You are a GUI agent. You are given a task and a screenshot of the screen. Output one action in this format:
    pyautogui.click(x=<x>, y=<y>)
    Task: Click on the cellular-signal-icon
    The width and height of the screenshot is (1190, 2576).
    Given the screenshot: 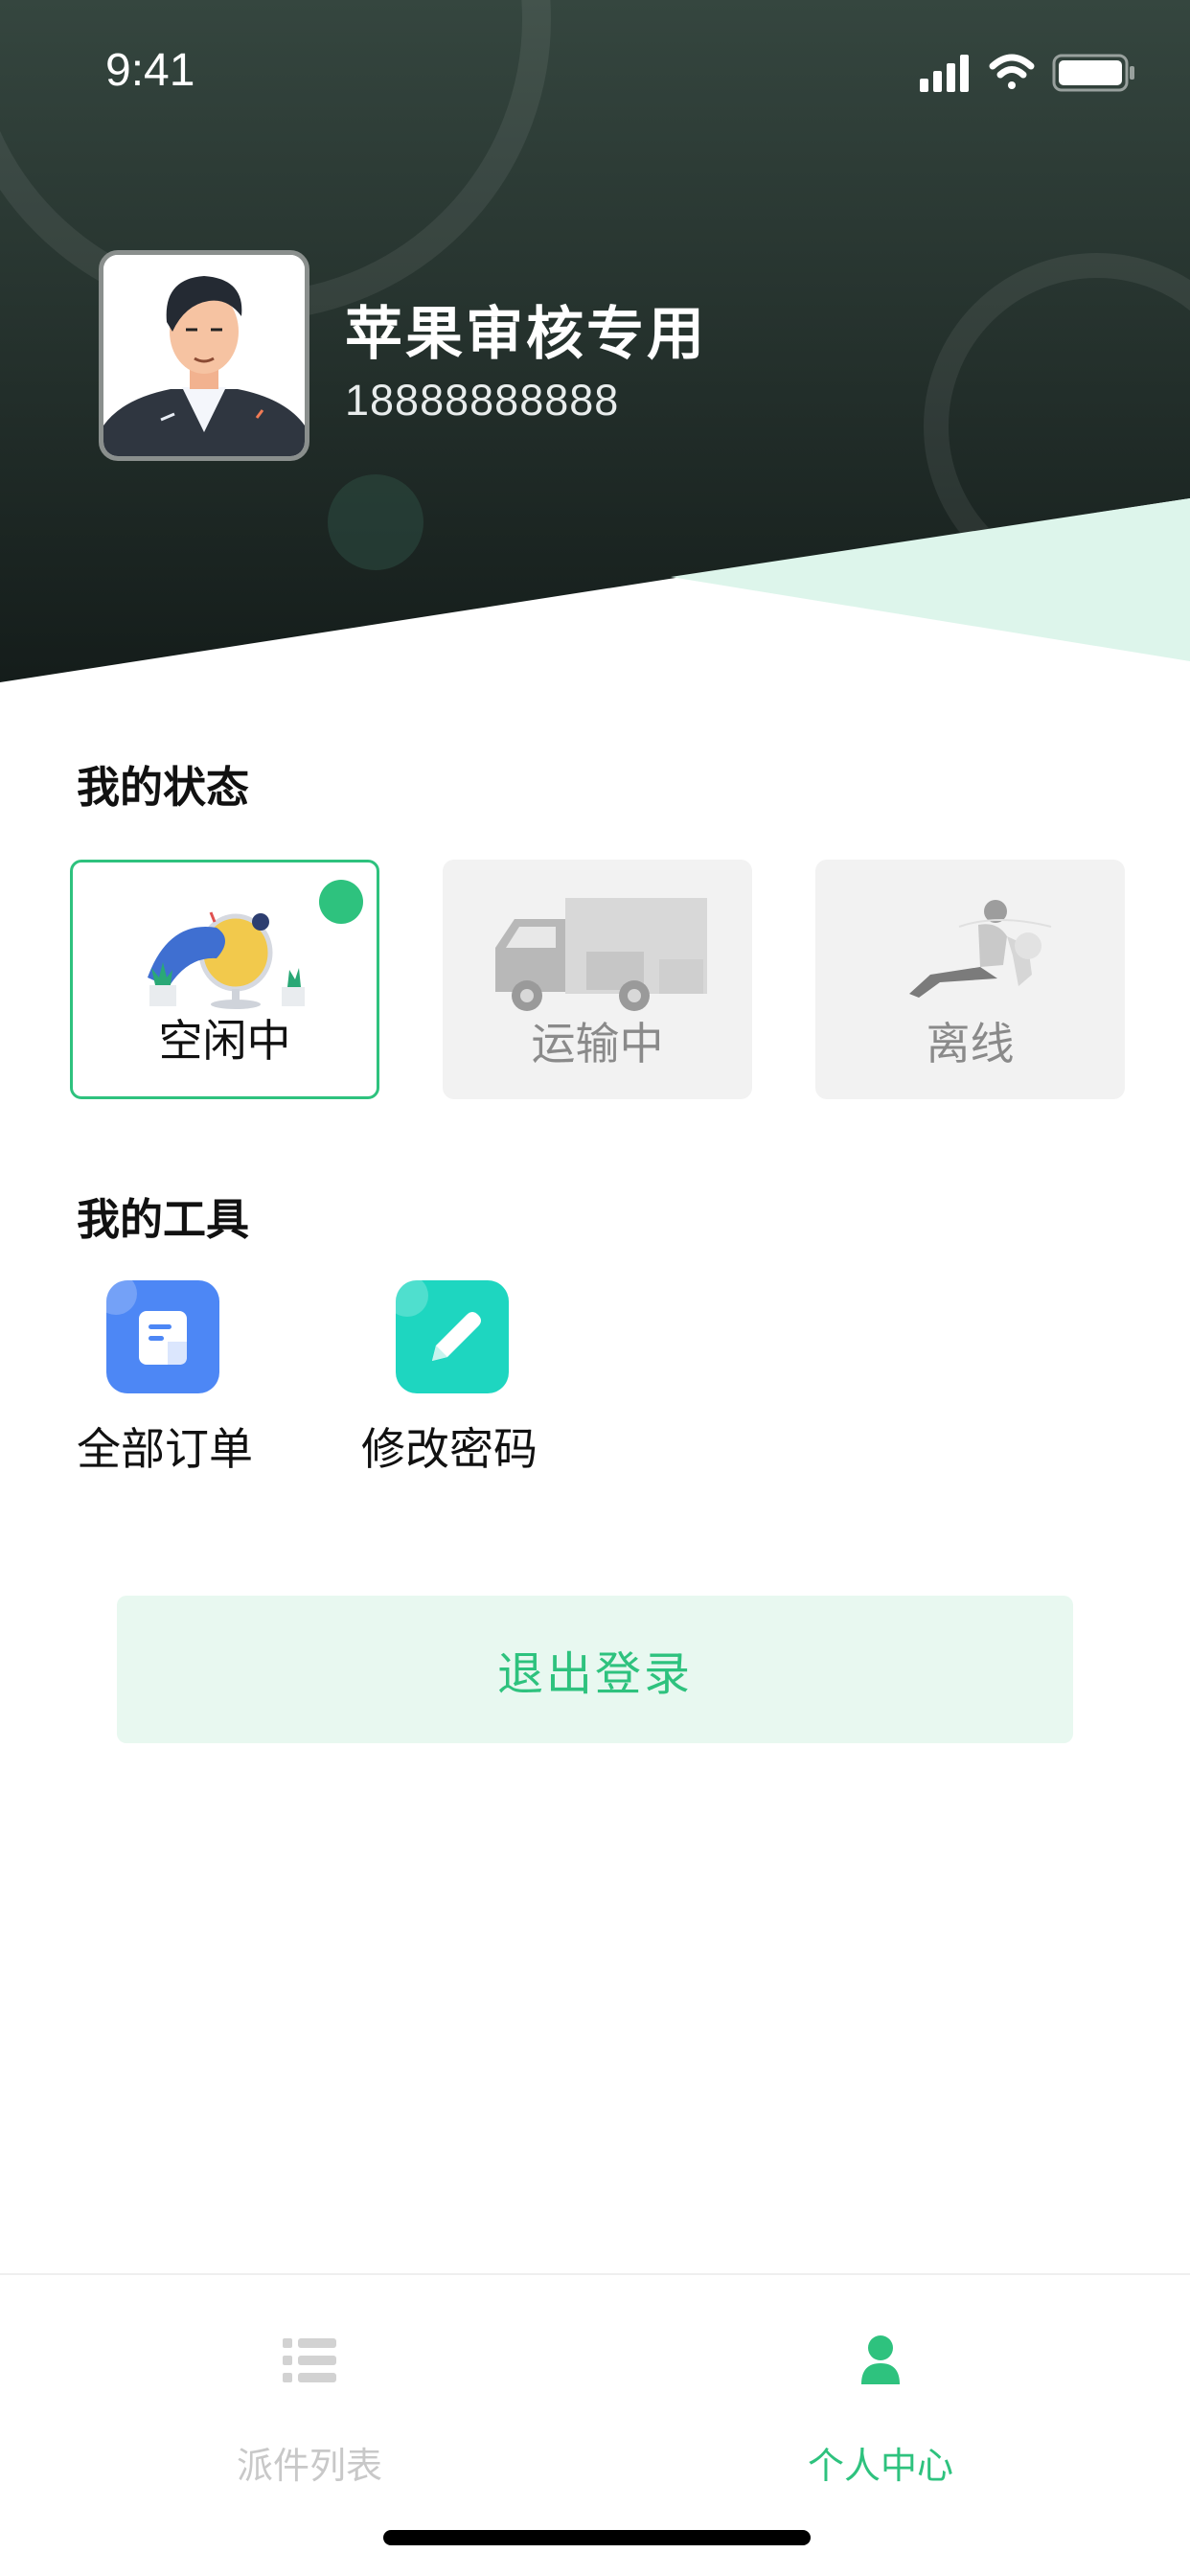 What is the action you would take?
    pyautogui.click(x=945, y=73)
    